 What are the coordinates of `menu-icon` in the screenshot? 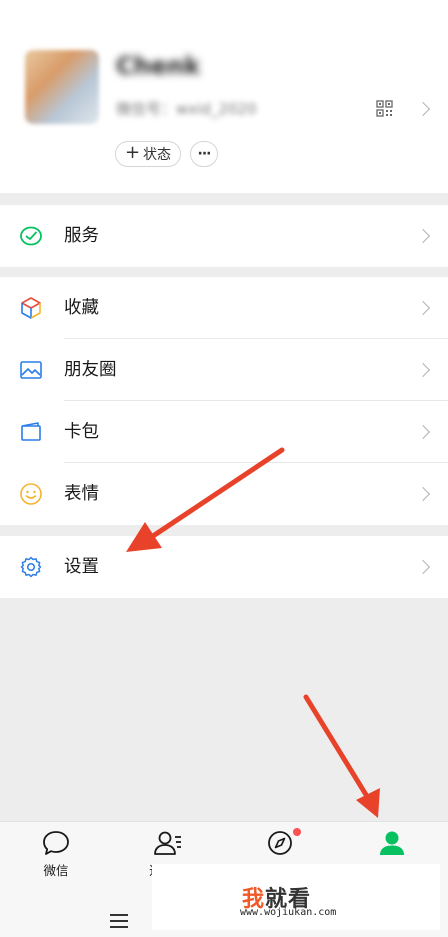 It's located at (119, 921).